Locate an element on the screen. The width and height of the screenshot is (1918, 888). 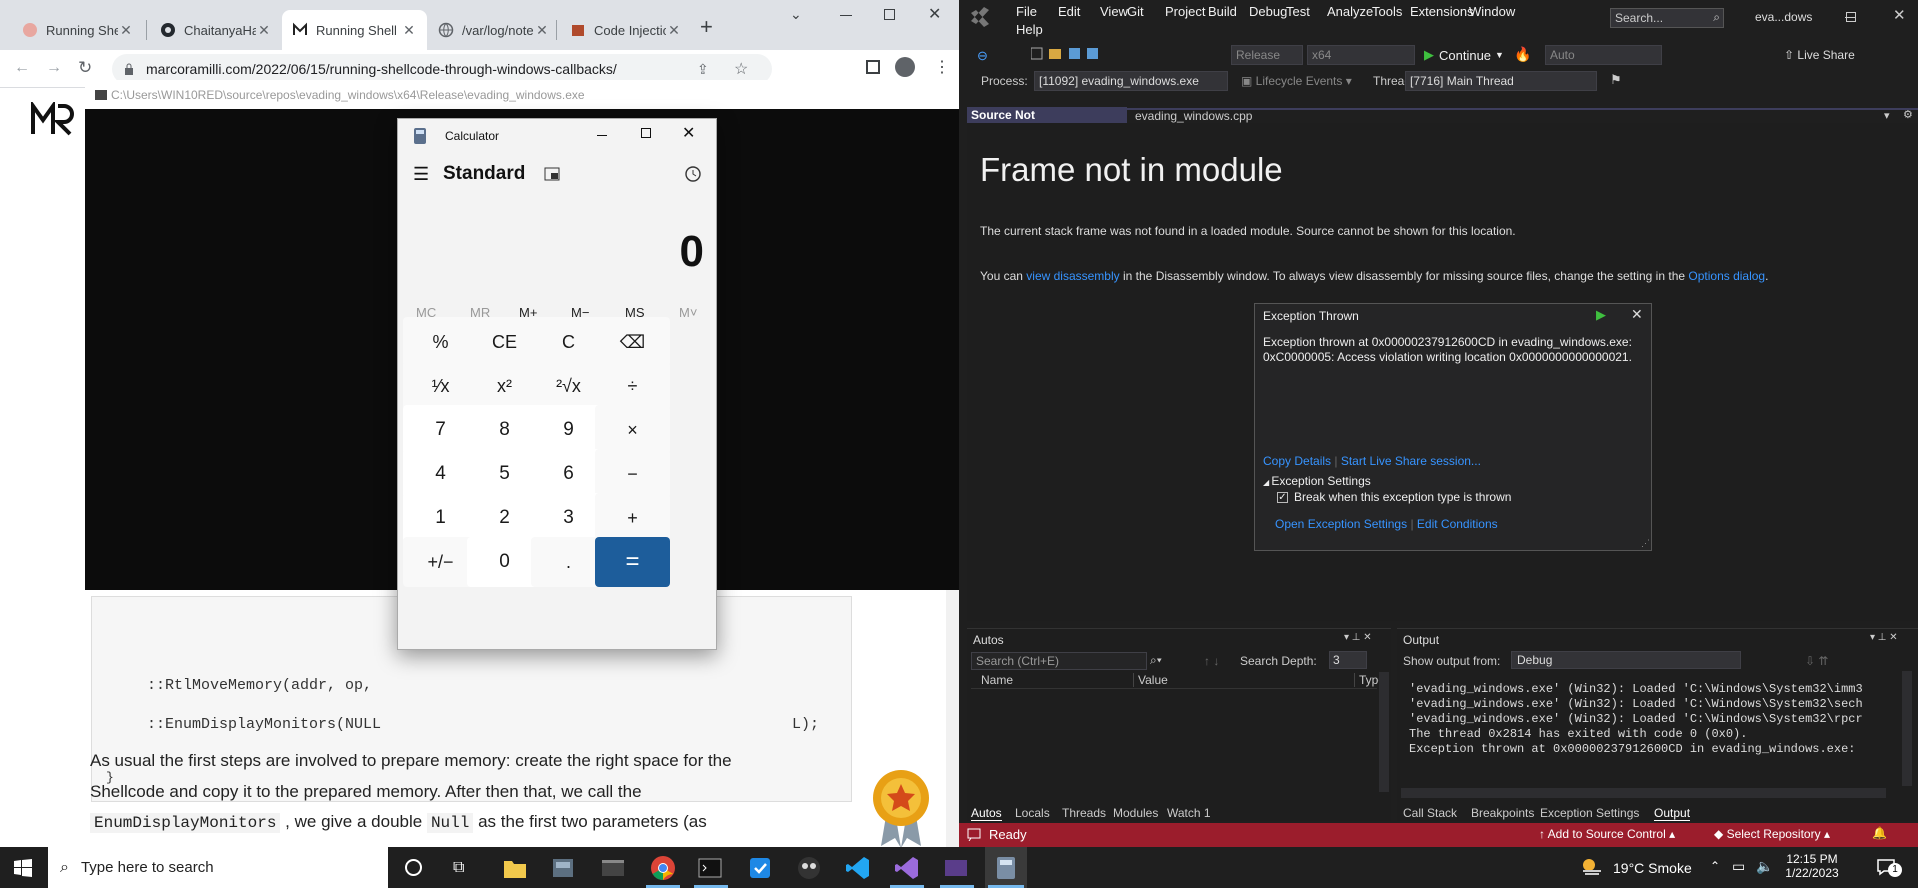
output-hscrollbar is located at coordinates (1643, 793).